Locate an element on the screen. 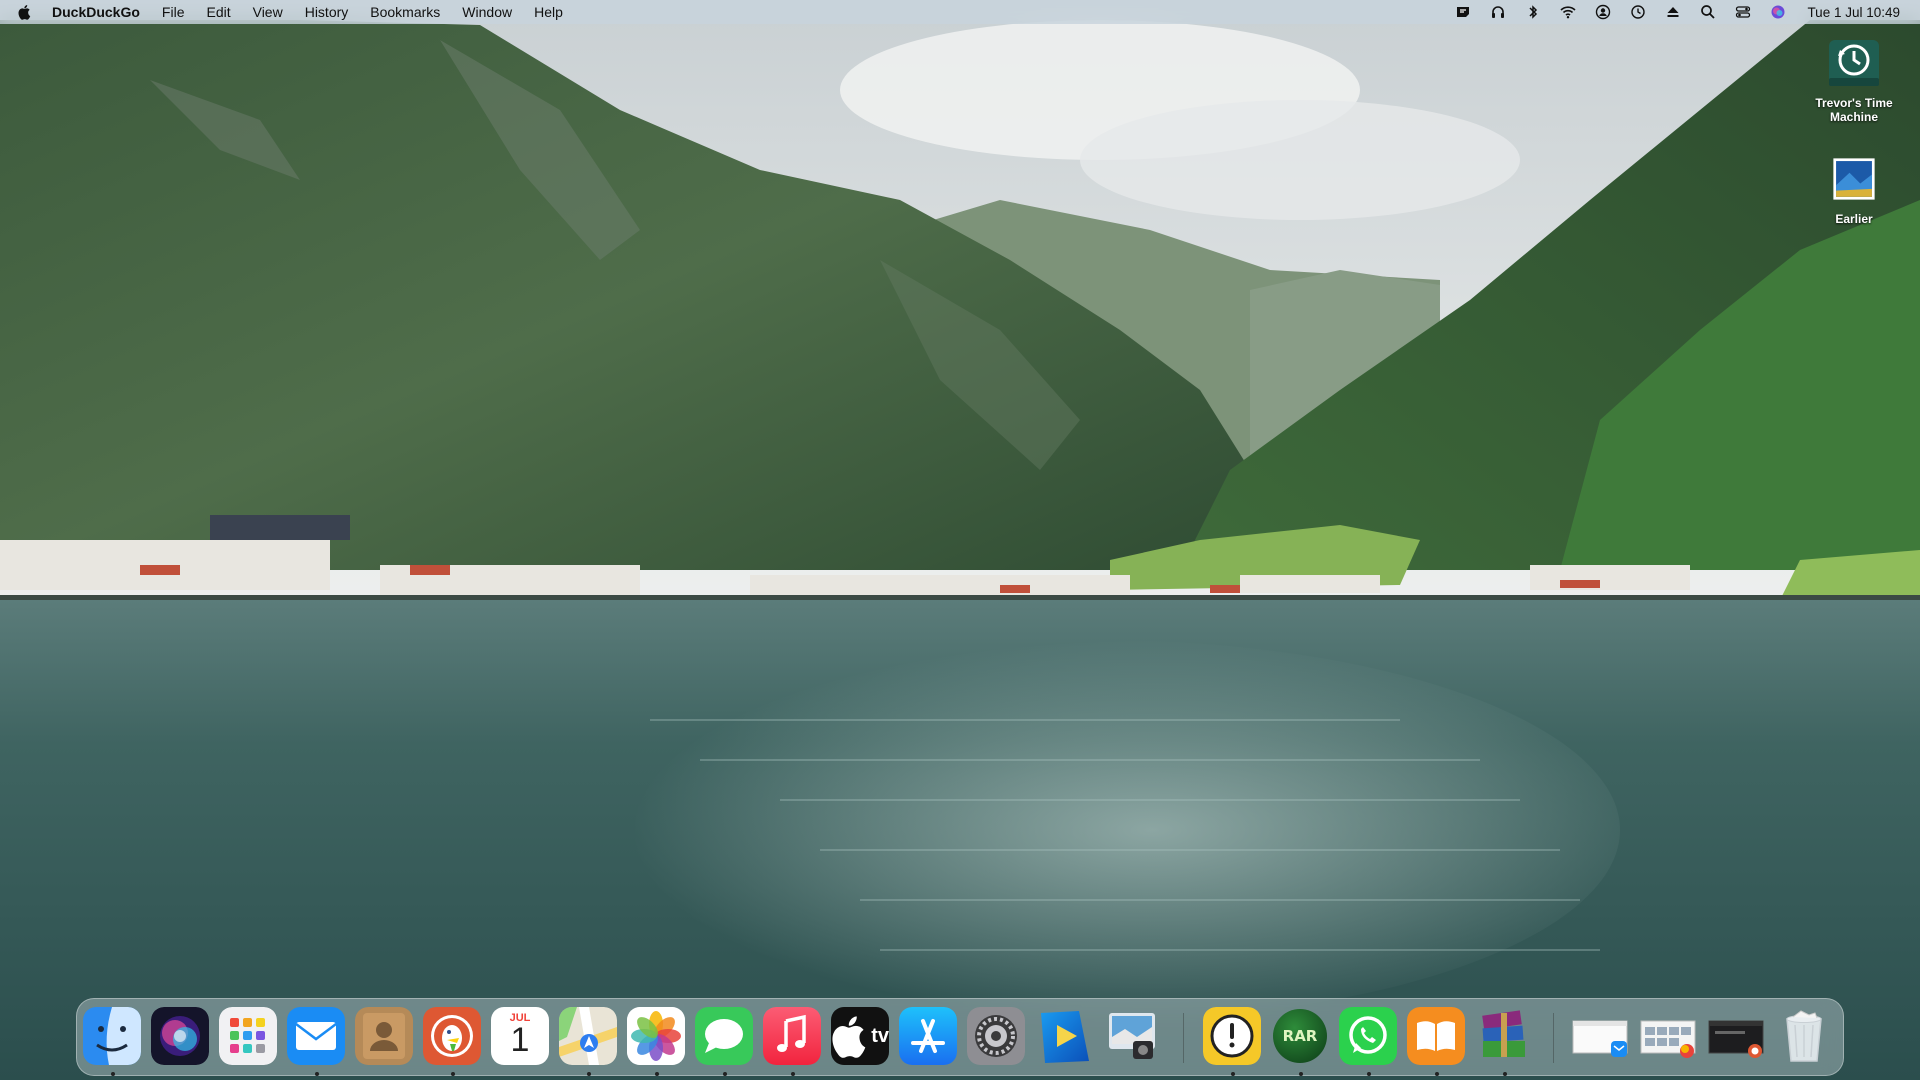  dock-console is located at coordinates (1232, 1036).